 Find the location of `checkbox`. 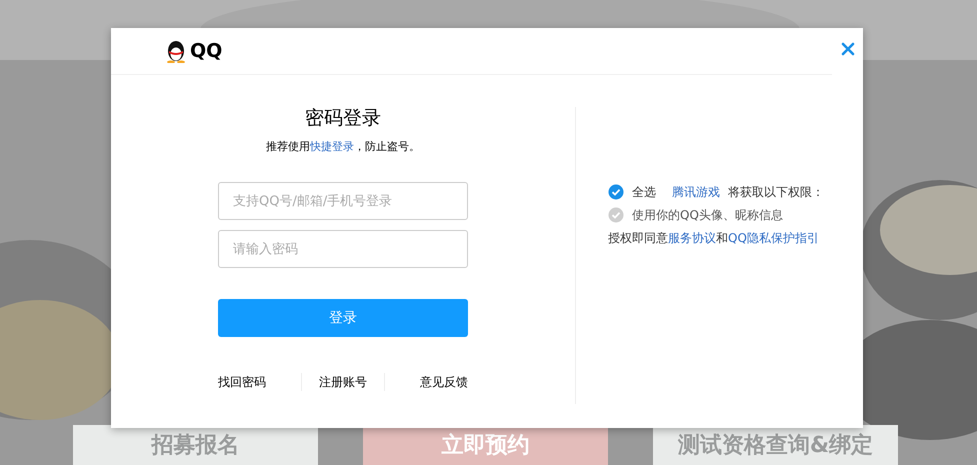

checkbox is located at coordinates (616, 192).